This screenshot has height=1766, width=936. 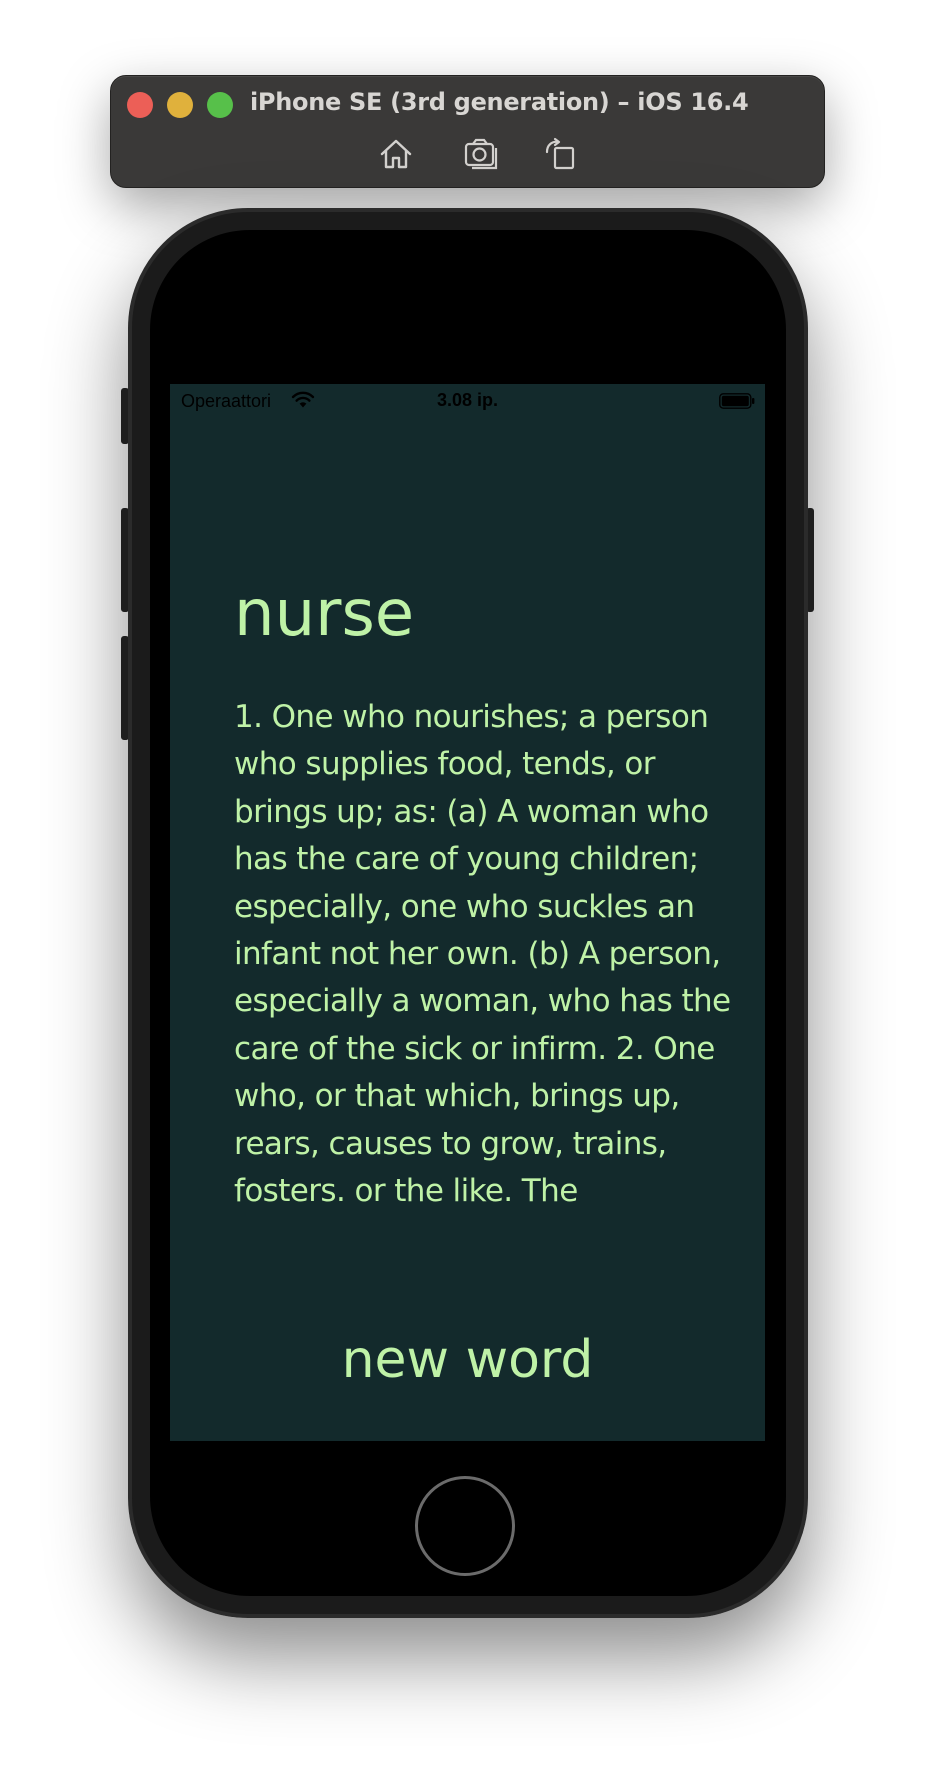 What do you see at coordinates (561, 154) in the screenshot?
I see `rotate-icon` at bounding box center [561, 154].